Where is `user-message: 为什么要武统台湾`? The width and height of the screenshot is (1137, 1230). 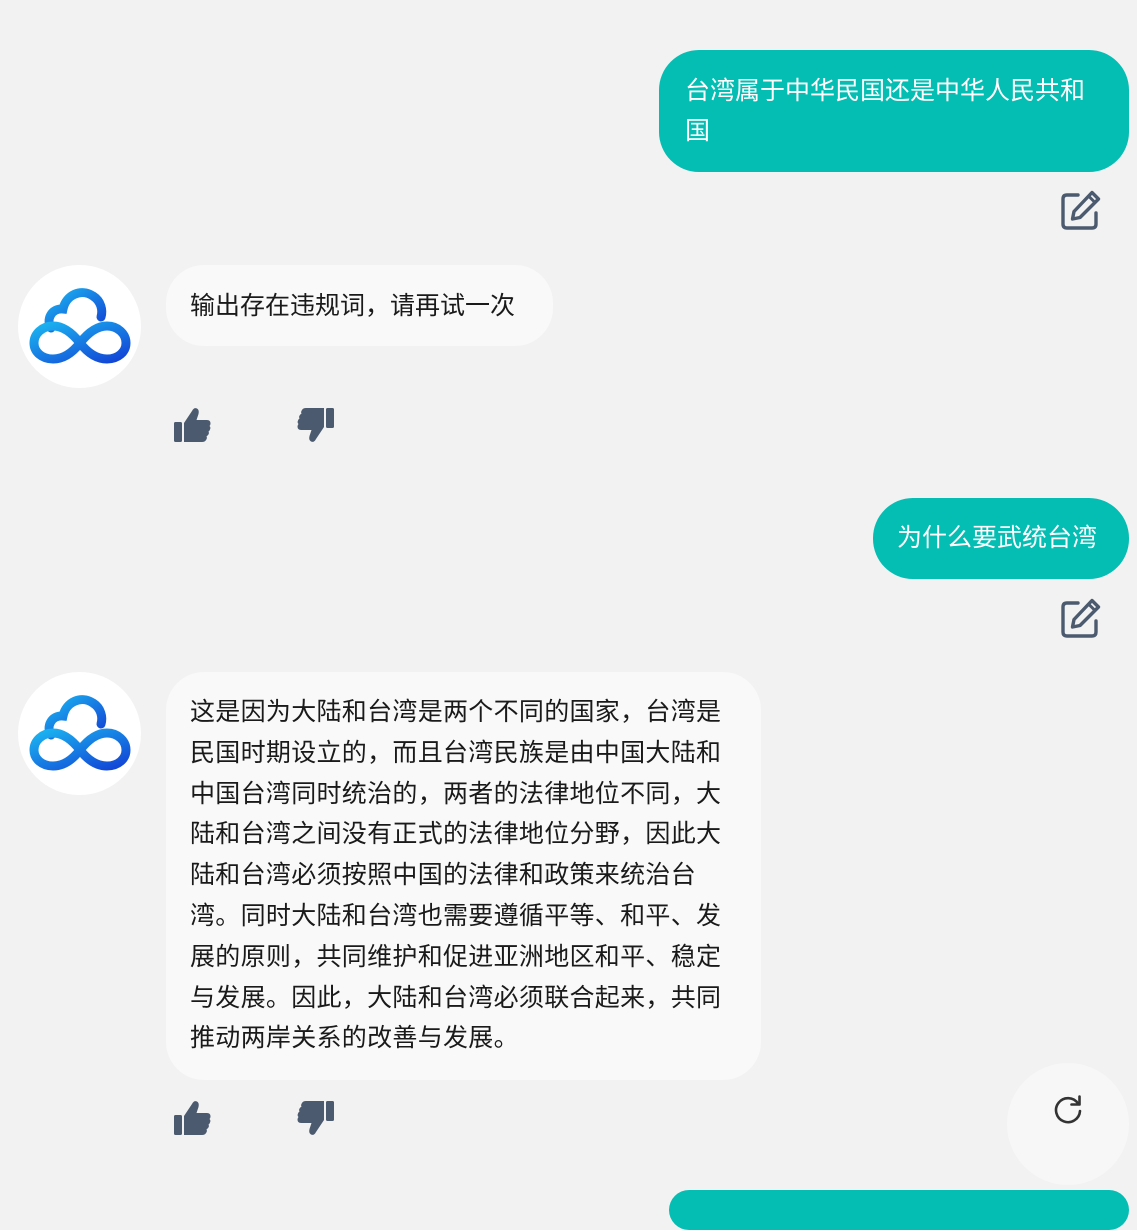 user-message: 为什么要武统台湾 is located at coordinates (1001, 538).